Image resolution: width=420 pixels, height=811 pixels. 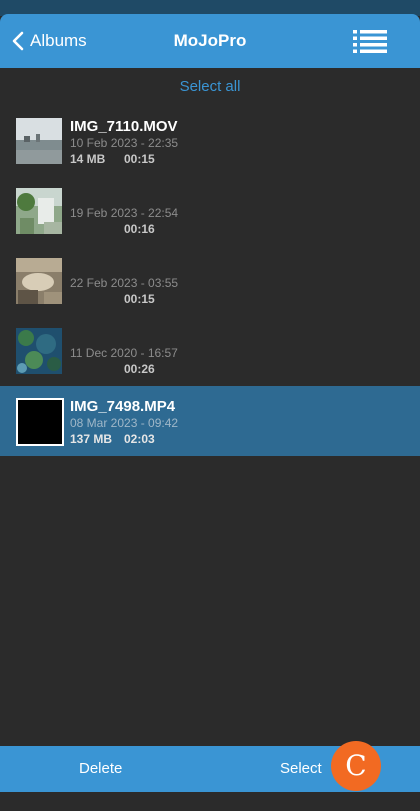 What do you see at coordinates (100, 769) in the screenshot?
I see `delete-button: Delete` at bounding box center [100, 769].